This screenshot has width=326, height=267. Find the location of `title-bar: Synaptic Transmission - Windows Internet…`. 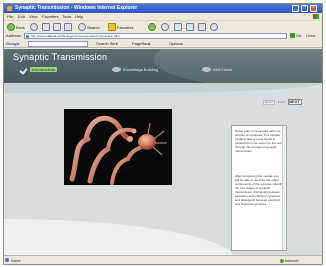

title-bar: Synaptic Transmission - Windows Internet… is located at coordinates (163, 8).